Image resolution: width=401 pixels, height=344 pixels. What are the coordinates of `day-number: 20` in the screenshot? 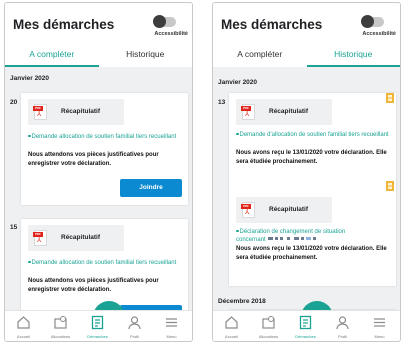 It's located at (14, 102).